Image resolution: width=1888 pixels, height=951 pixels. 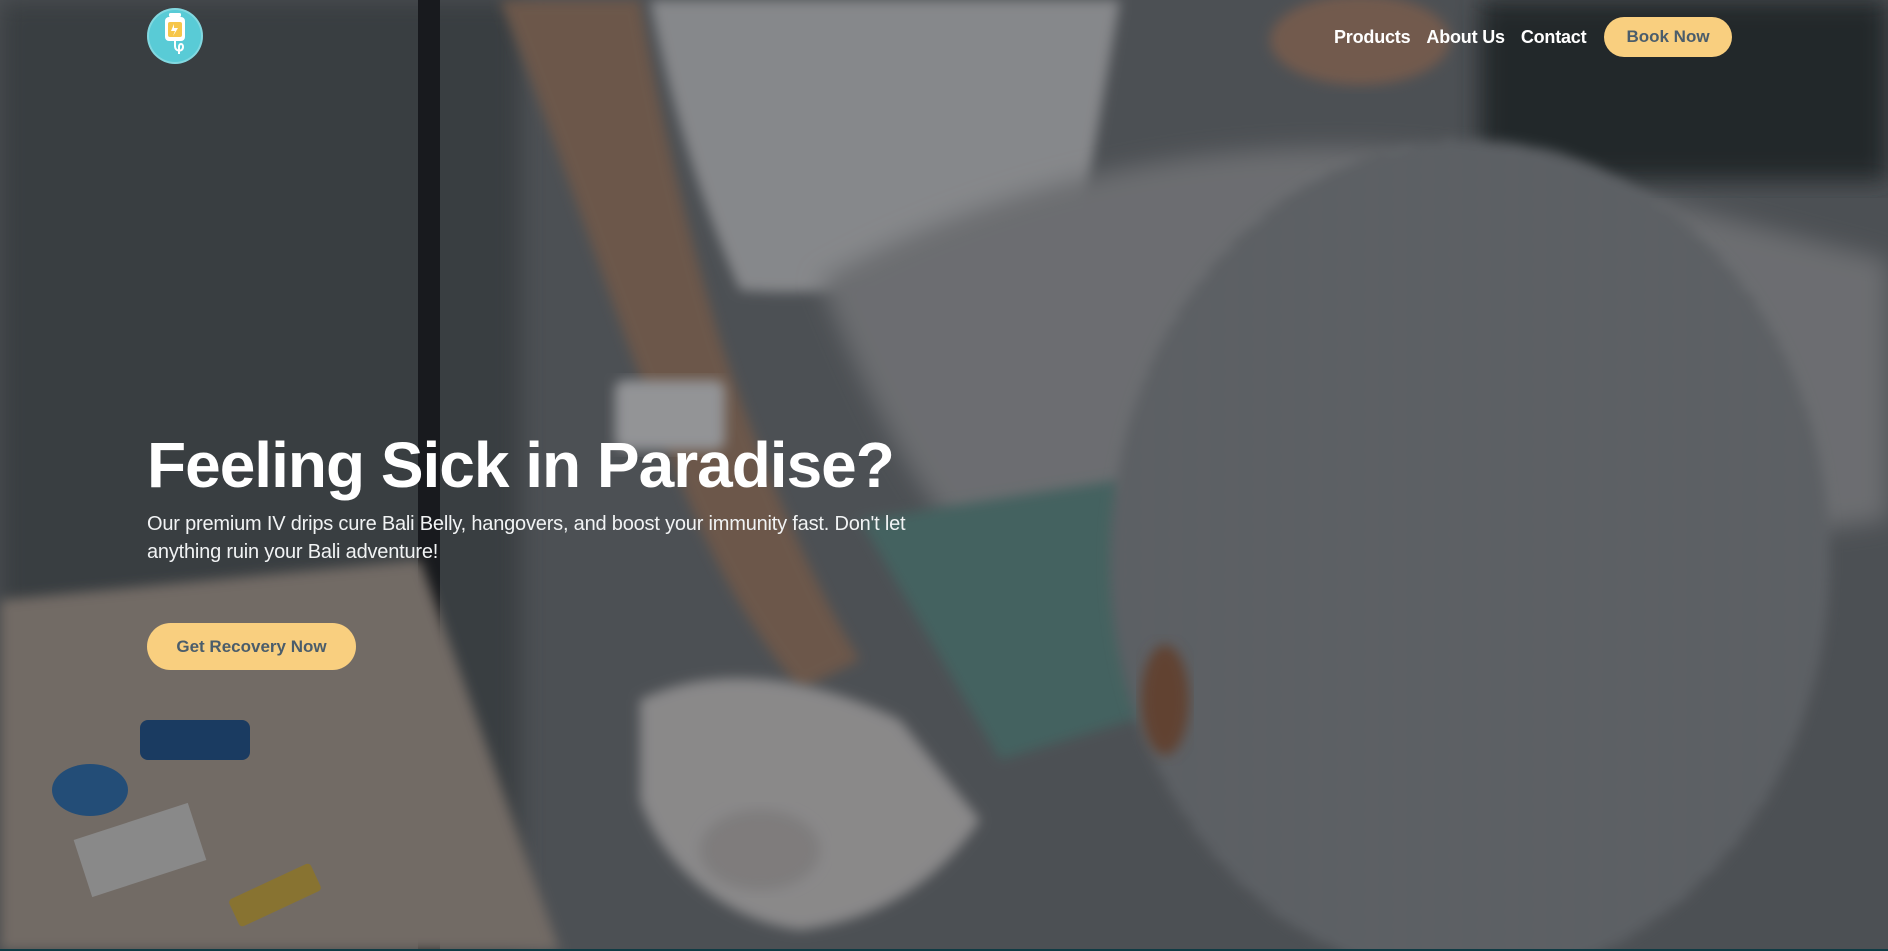 I want to click on book-now-button: Book Now, so click(x=1668, y=37).